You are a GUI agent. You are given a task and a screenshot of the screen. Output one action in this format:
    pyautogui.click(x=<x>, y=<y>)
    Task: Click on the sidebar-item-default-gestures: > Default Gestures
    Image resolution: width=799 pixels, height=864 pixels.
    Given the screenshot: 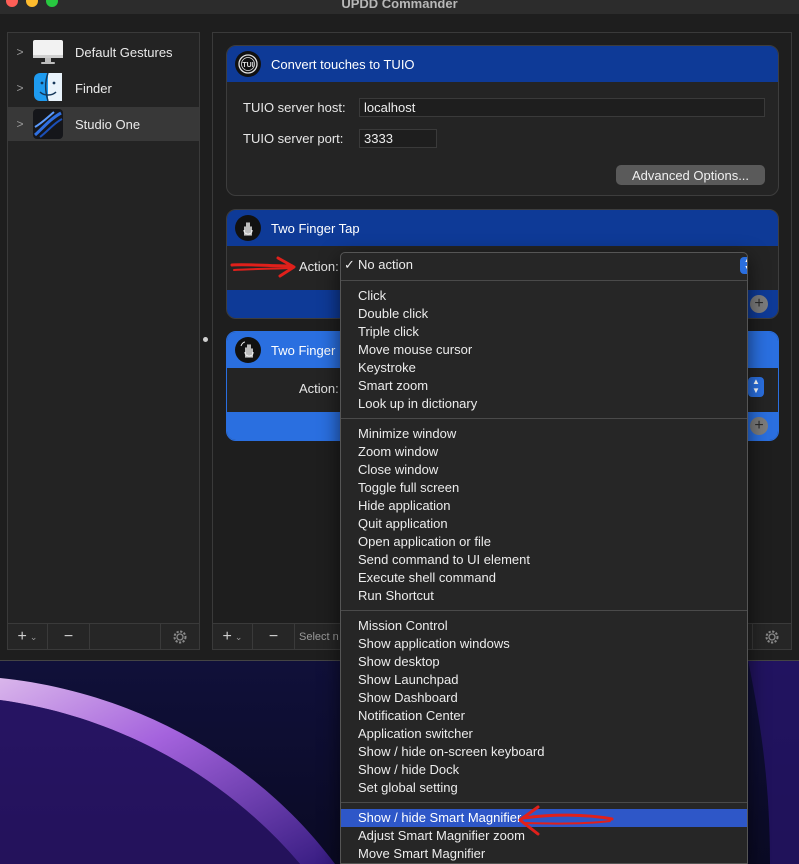 What is the action you would take?
    pyautogui.click(x=103, y=52)
    